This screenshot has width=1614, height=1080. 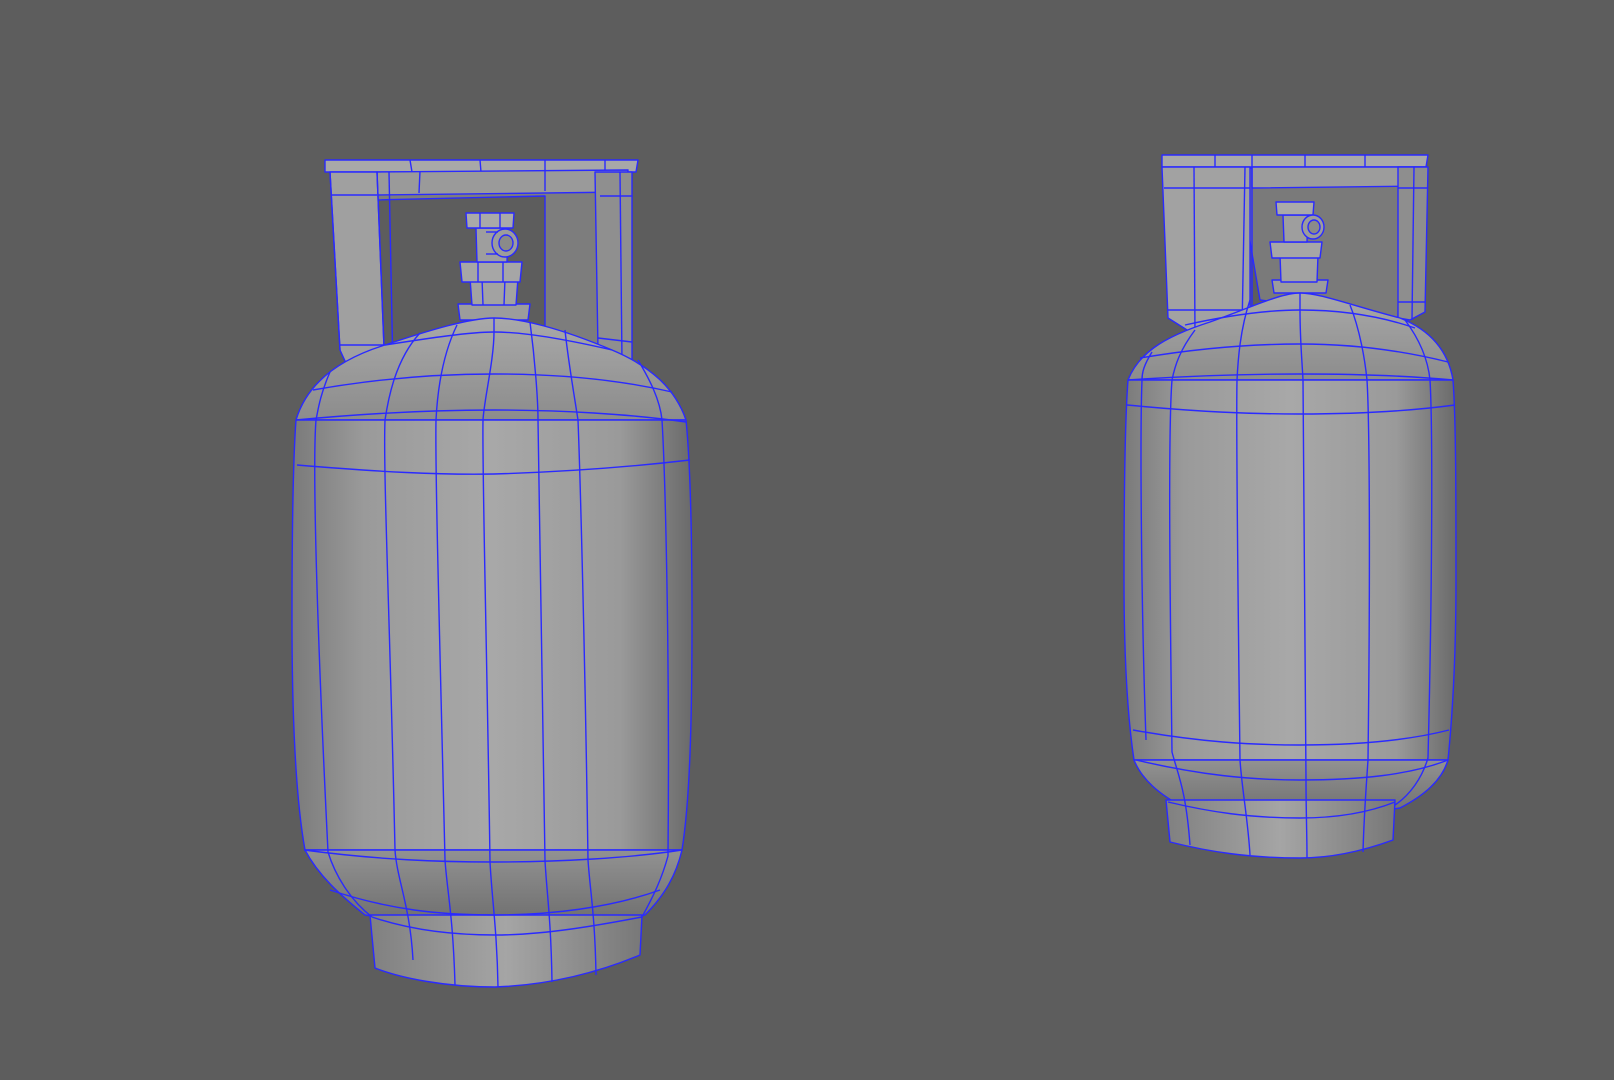 I want to click on cylinder-foot-ring, so click(x=506, y=951).